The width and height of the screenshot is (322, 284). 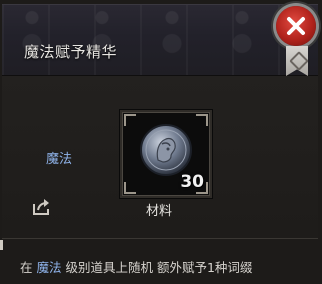 What do you see at coordinates (159, 267) in the screenshot?
I see `description-suffix: 级别道具上随机 额外赋予1种词缀` at bounding box center [159, 267].